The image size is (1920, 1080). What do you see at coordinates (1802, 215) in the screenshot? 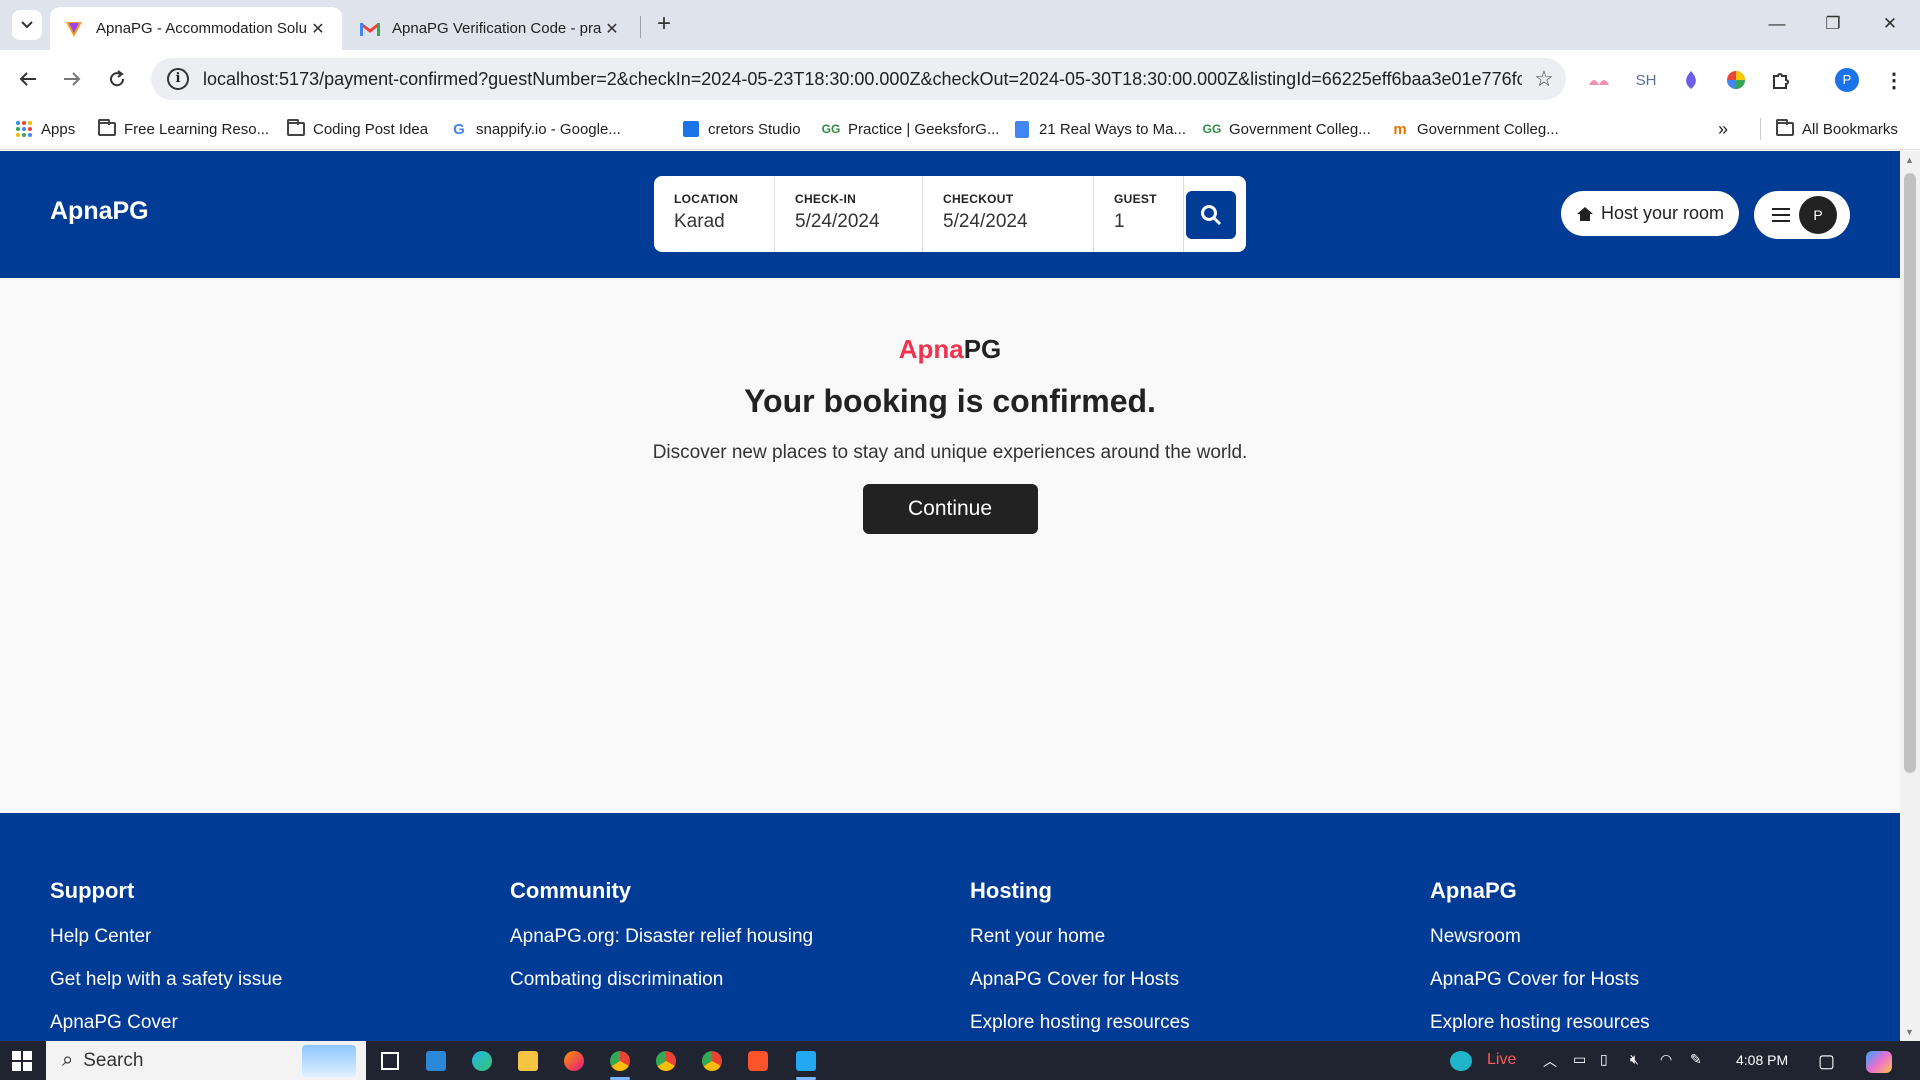
I see `user-menu-button: P` at bounding box center [1802, 215].